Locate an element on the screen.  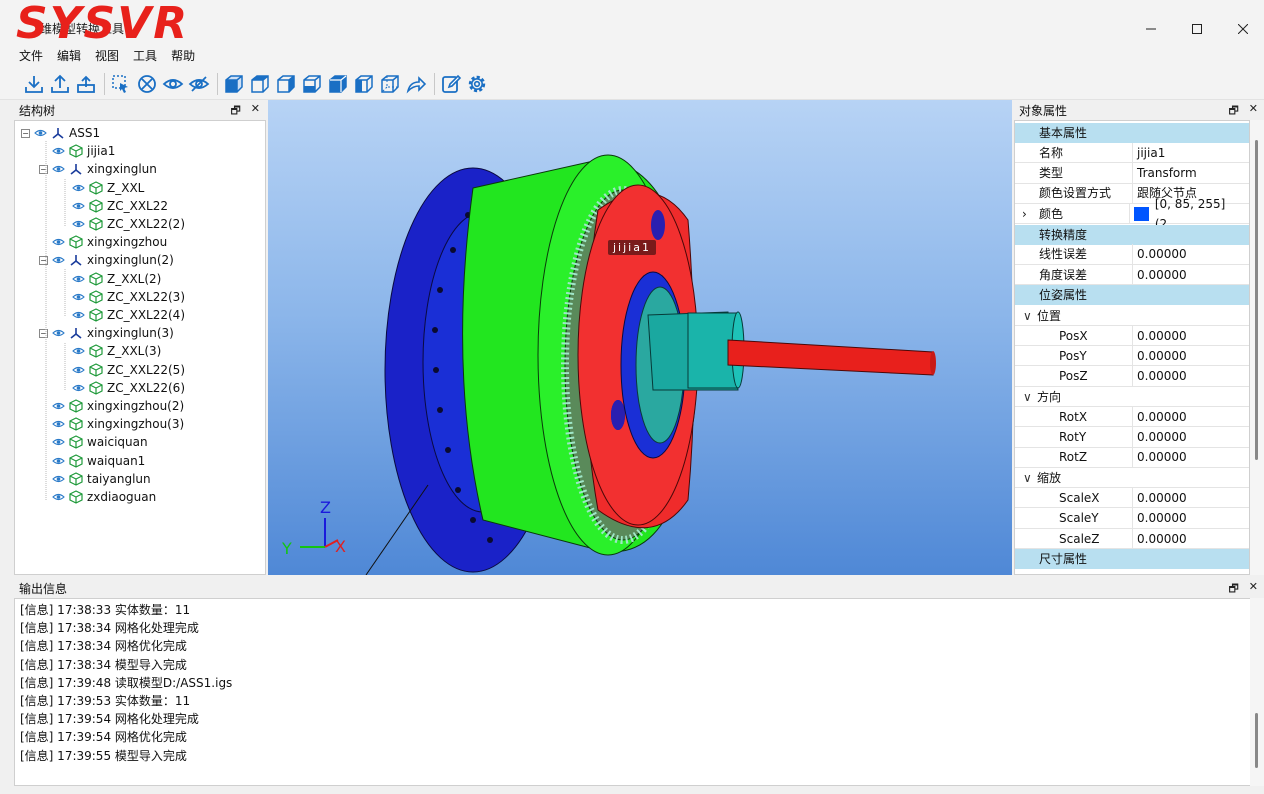
property-row: ScaleX 0.00000 is located at coordinates (1132, 498).